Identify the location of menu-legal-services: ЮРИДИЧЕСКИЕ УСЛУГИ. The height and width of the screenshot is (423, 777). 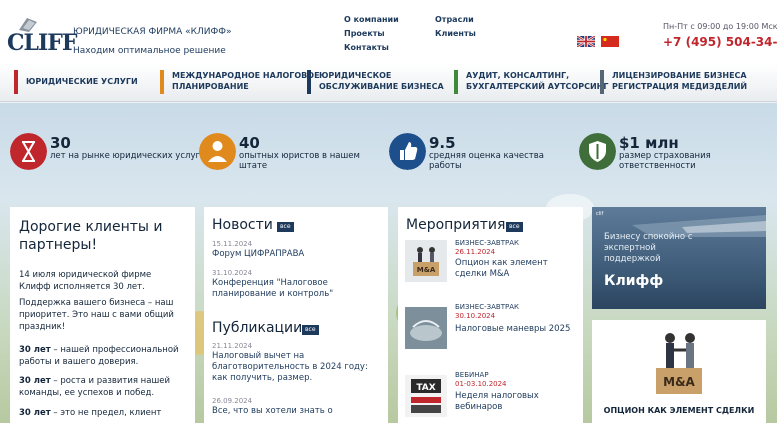
(76, 82).